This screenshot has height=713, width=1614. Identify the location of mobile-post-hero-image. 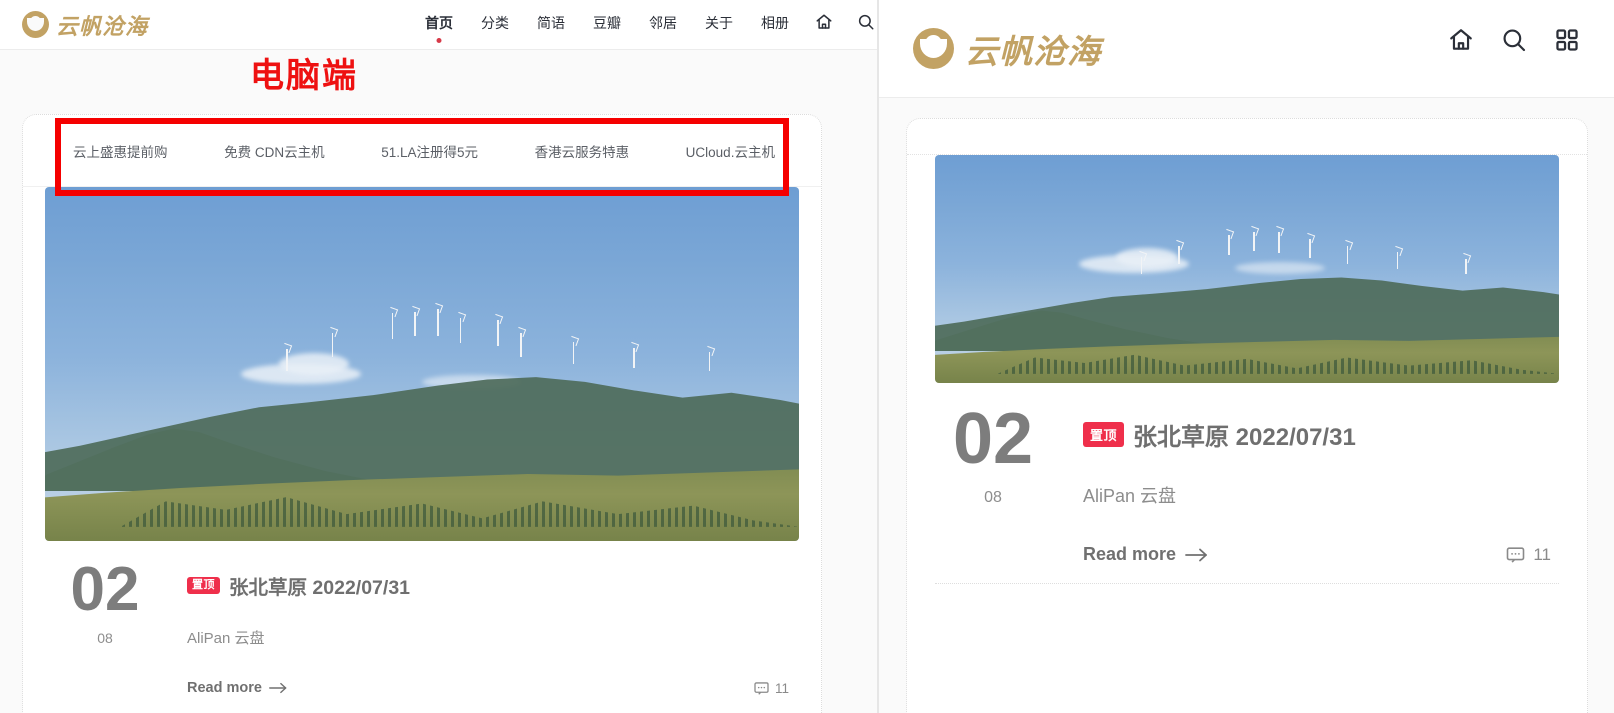
(1247, 269).